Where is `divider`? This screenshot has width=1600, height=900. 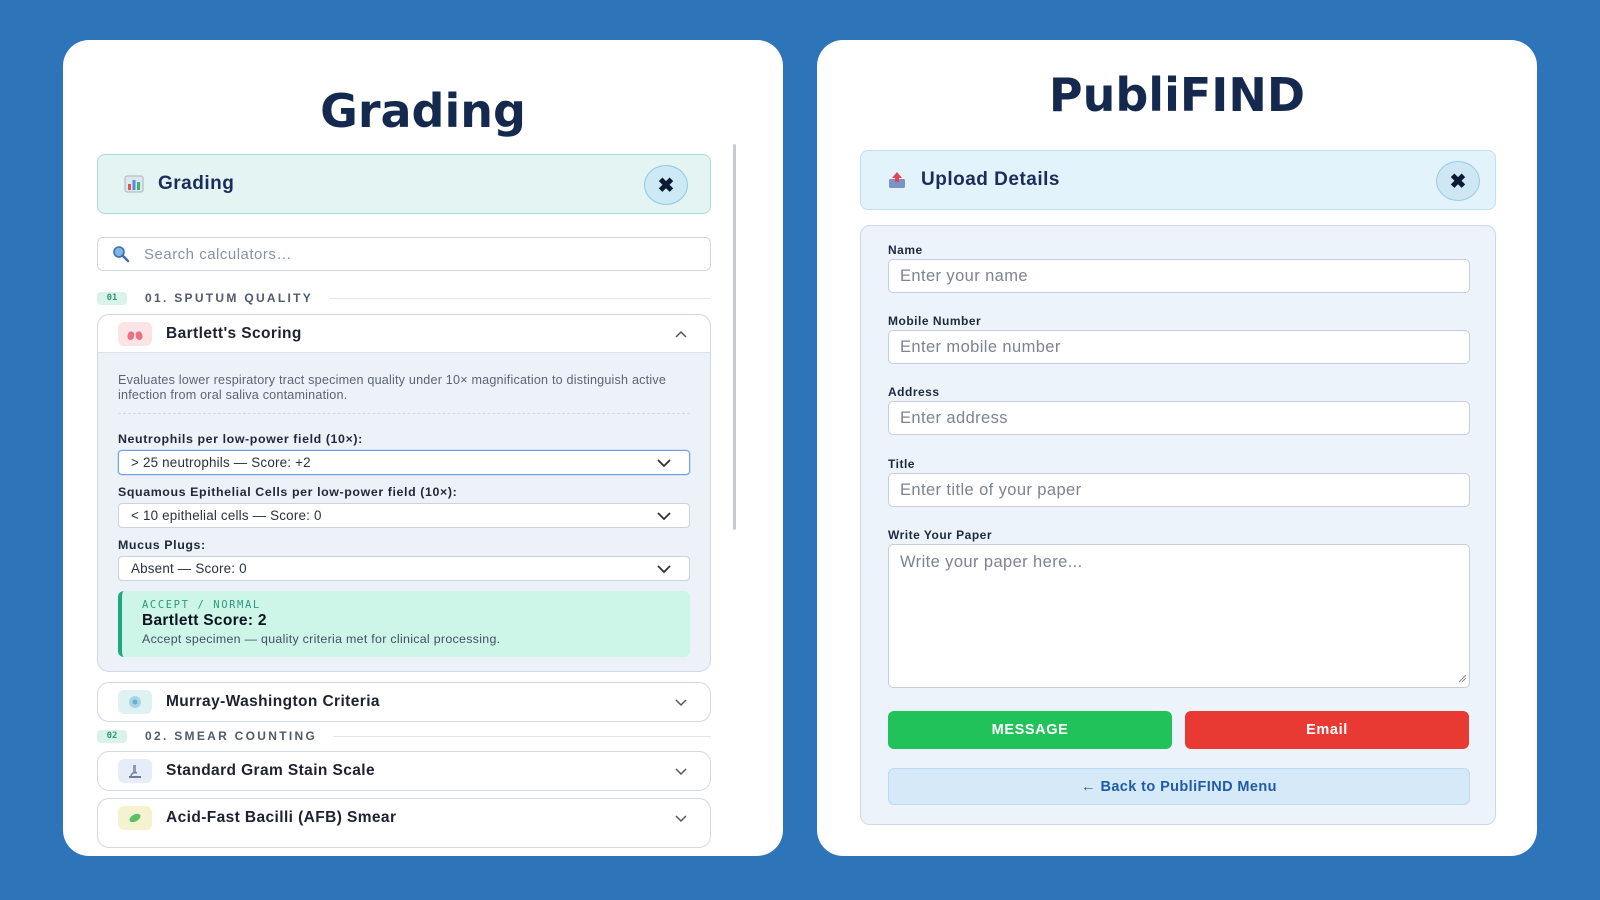
divider is located at coordinates (404, 413).